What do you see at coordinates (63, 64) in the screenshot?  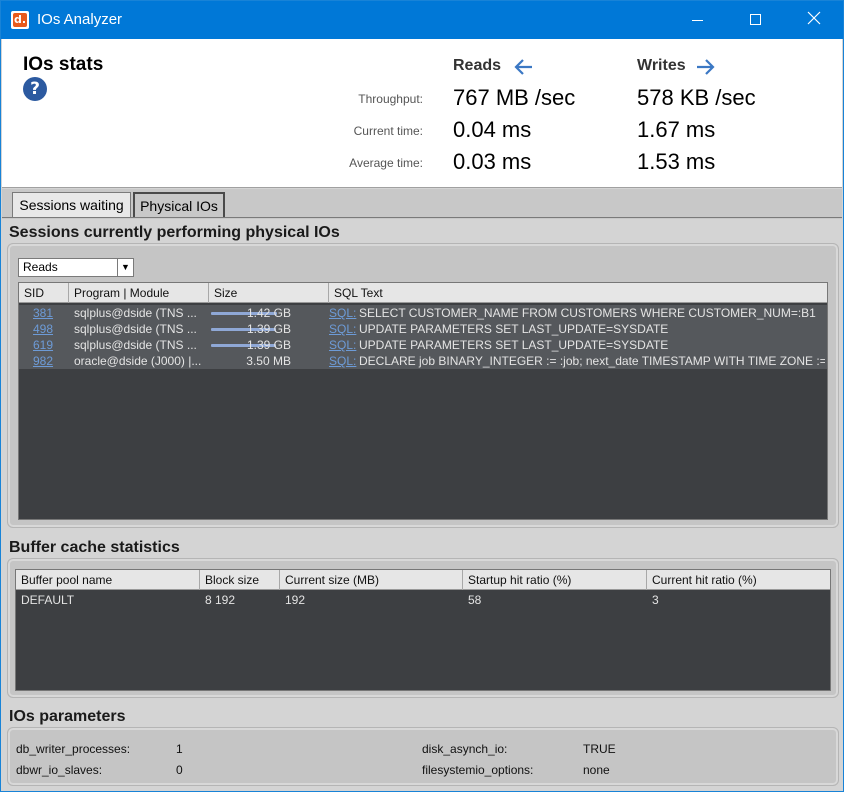 I see `stats-title: IOs stats` at bounding box center [63, 64].